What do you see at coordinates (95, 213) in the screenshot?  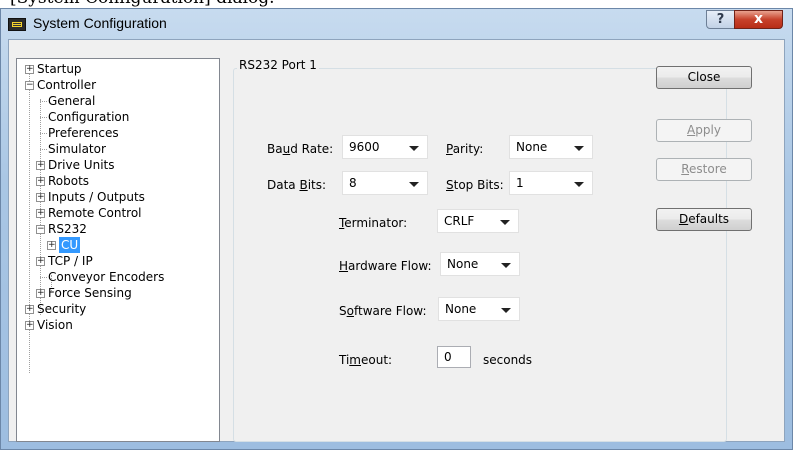 I see `tree-item-label: Remote Control` at bounding box center [95, 213].